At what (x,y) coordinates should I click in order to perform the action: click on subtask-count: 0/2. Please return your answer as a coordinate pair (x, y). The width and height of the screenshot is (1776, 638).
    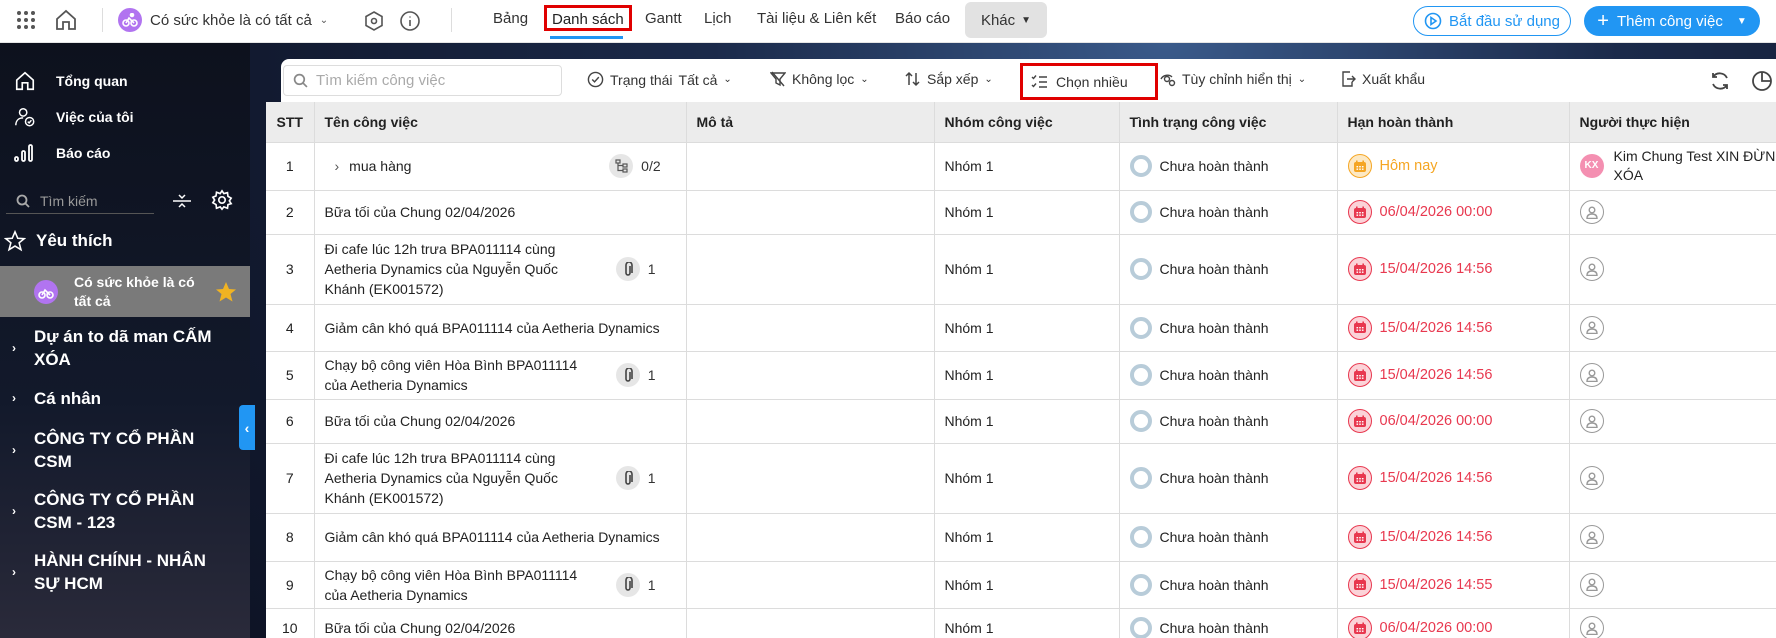
    Looking at the image, I should click on (635, 166).